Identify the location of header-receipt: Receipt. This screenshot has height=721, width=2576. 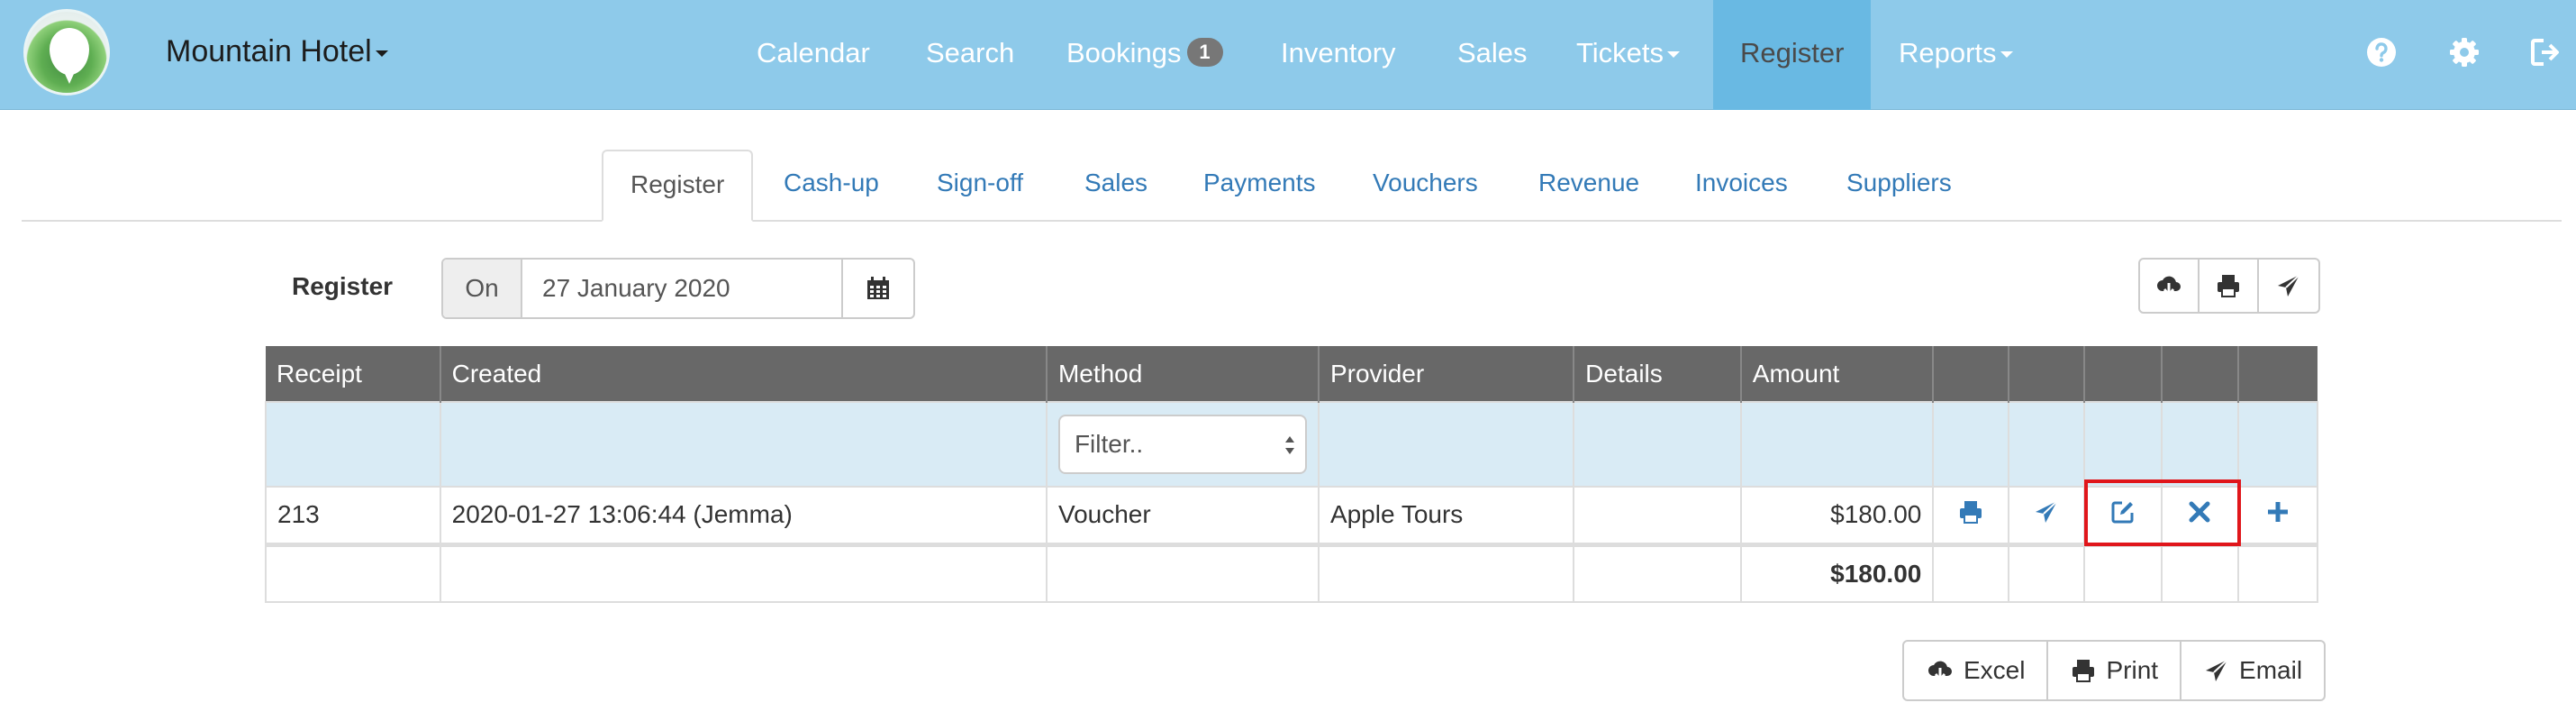
(353, 374).